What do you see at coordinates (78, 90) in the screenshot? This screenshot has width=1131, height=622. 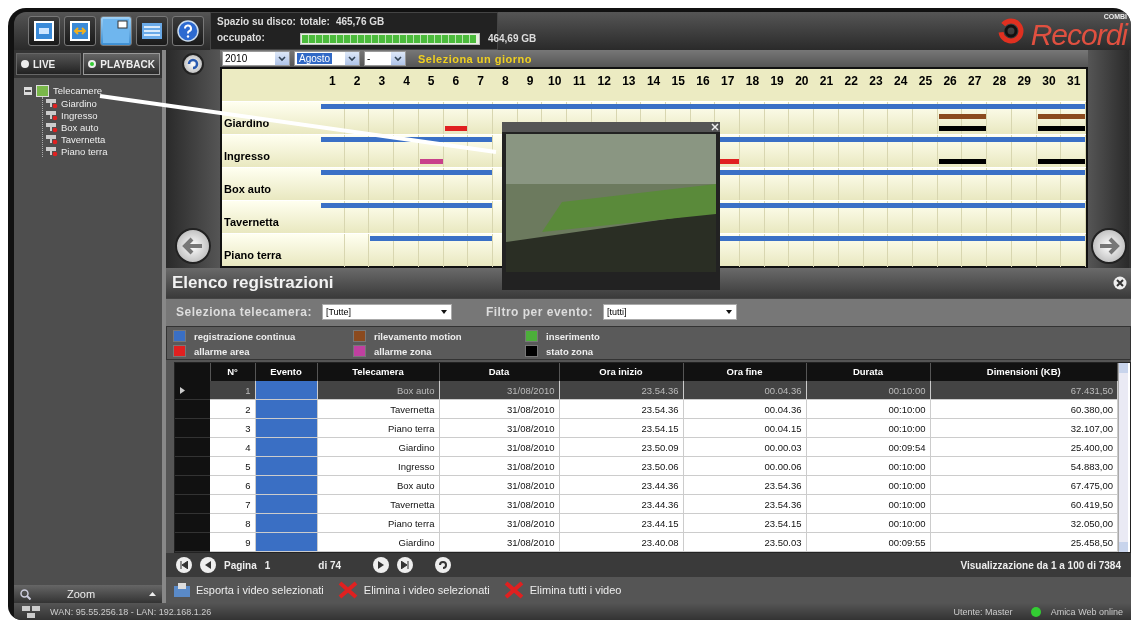 I see `tree-item: Telecamere` at bounding box center [78, 90].